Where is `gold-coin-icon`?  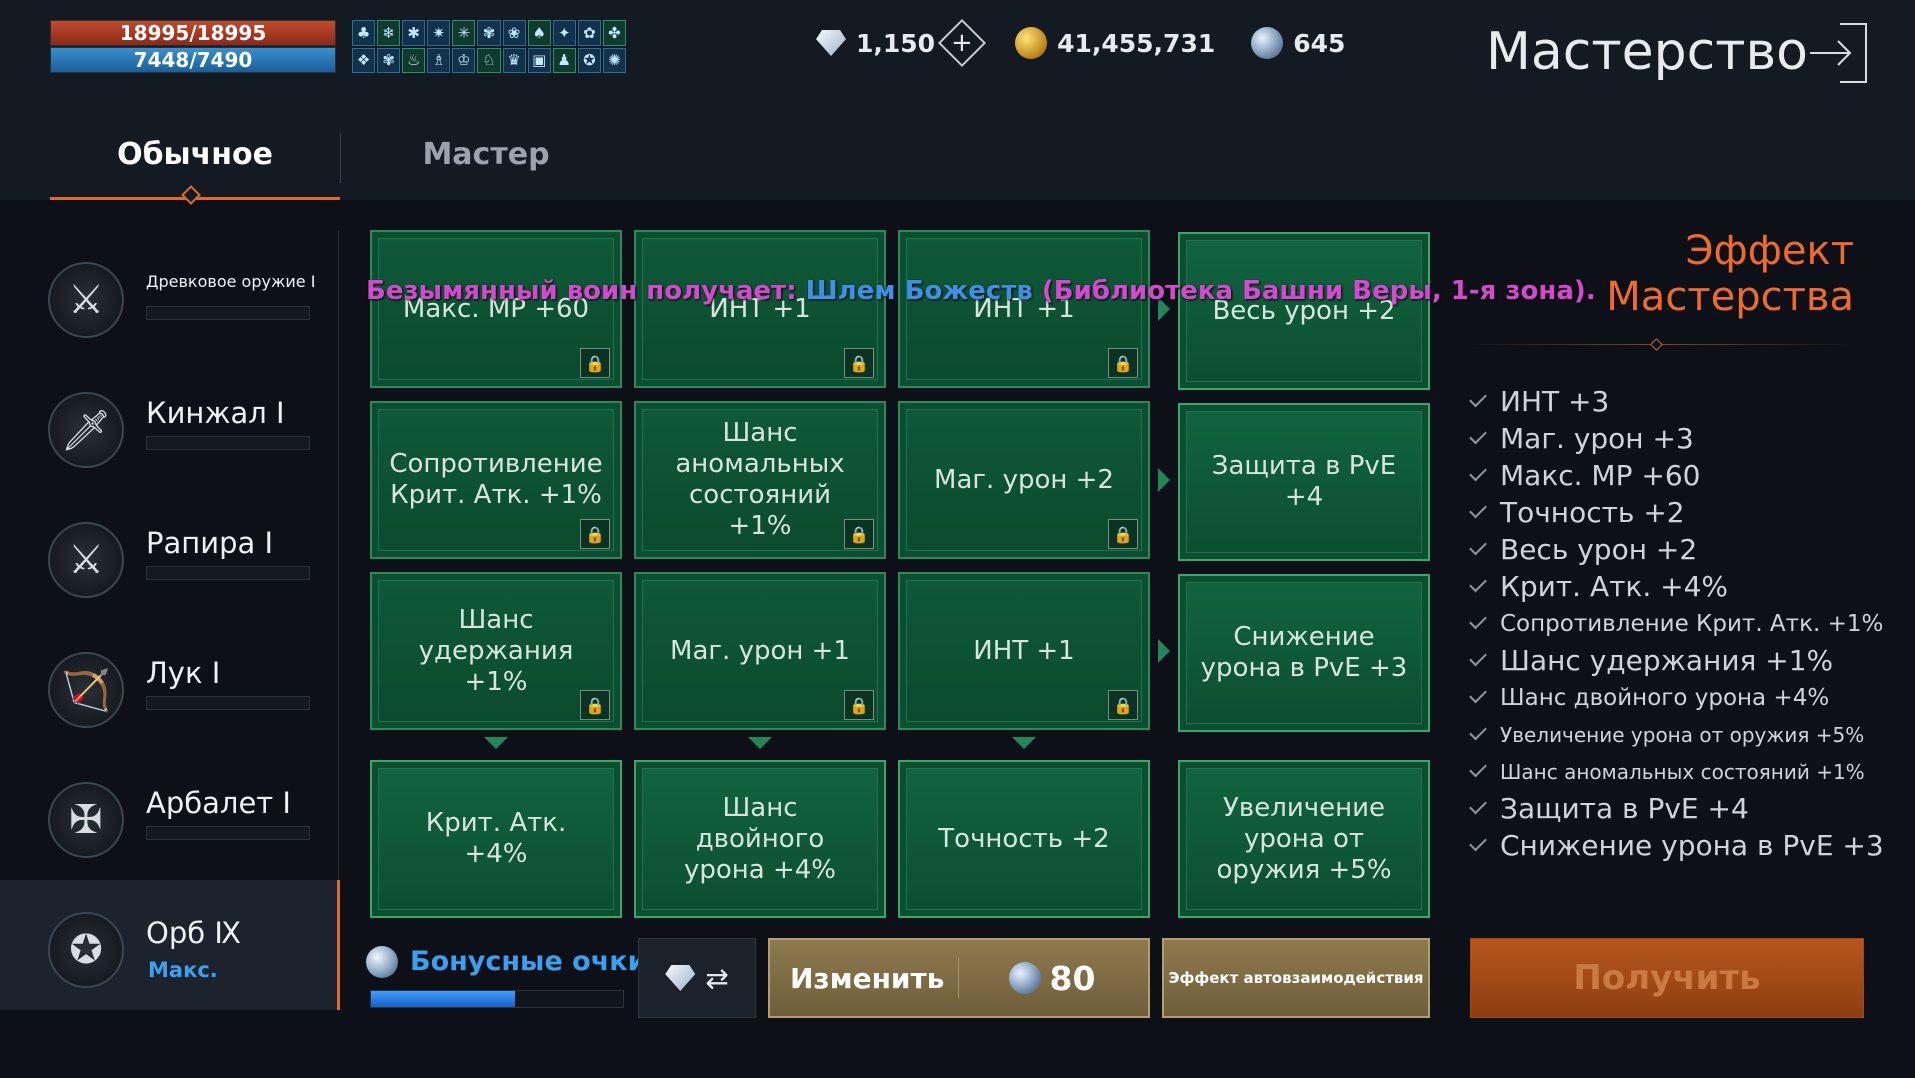 gold-coin-icon is located at coordinates (1031, 43).